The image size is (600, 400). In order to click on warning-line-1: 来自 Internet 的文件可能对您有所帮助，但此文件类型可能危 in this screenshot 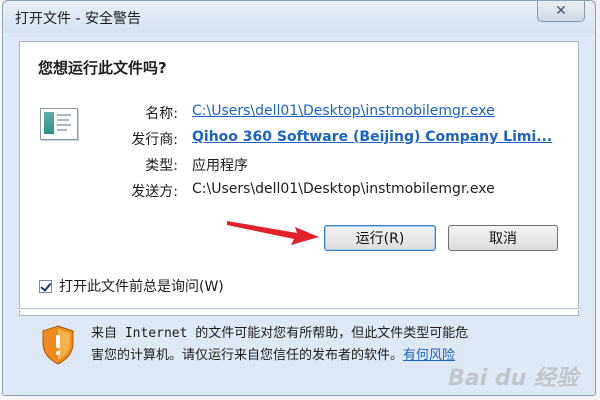, I will do `click(280, 333)`.